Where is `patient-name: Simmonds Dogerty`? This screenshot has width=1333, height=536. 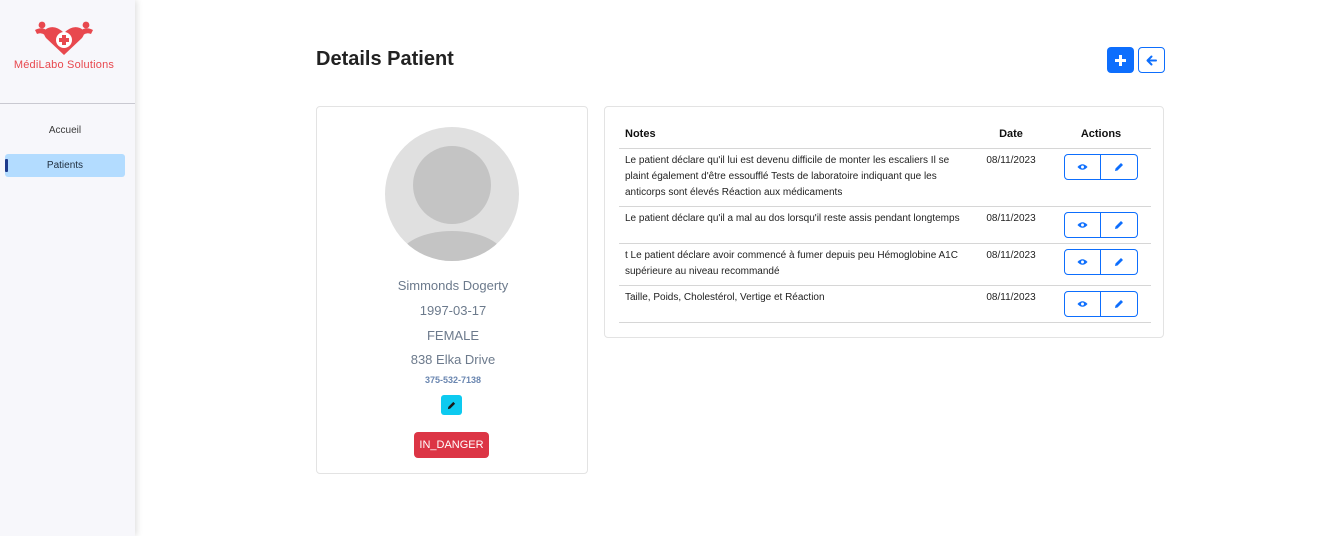 patient-name: Simmonds Dogerty is located at coordinates (453, 285).